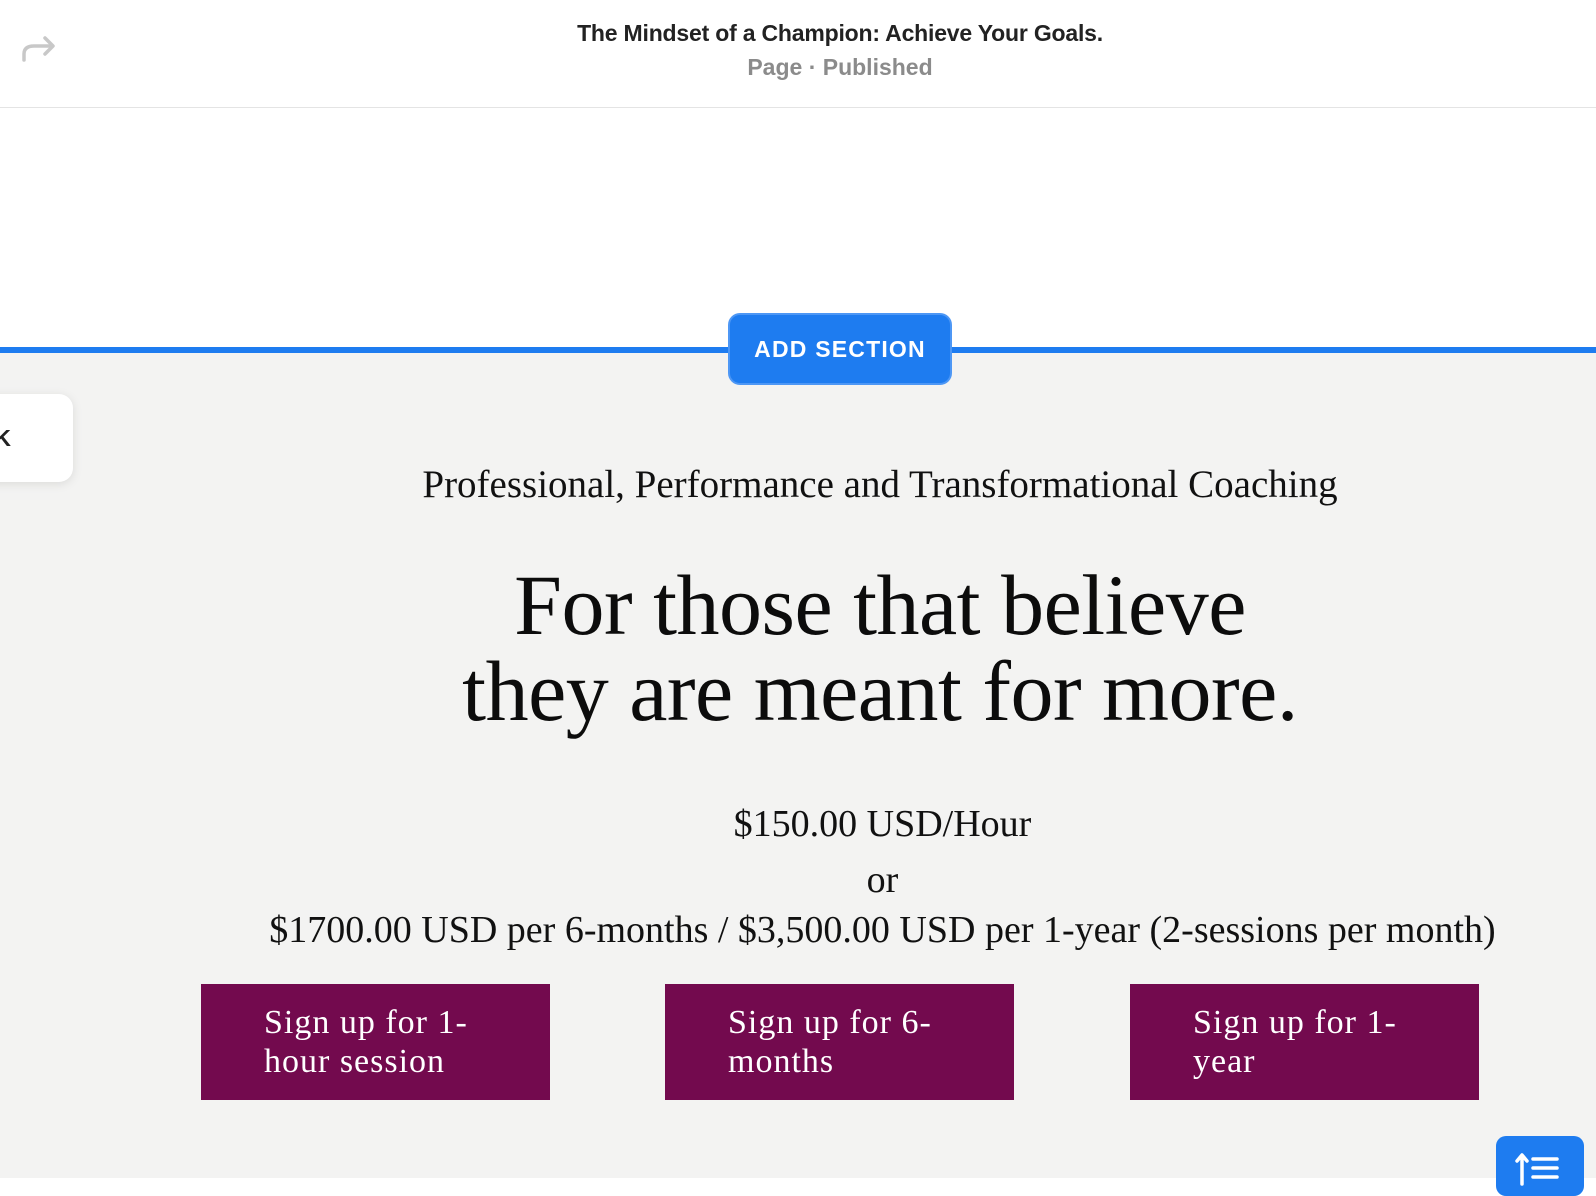  I want to click on signup-1-hour-button: Sign up for 1- hour session, so click(375, 1042).